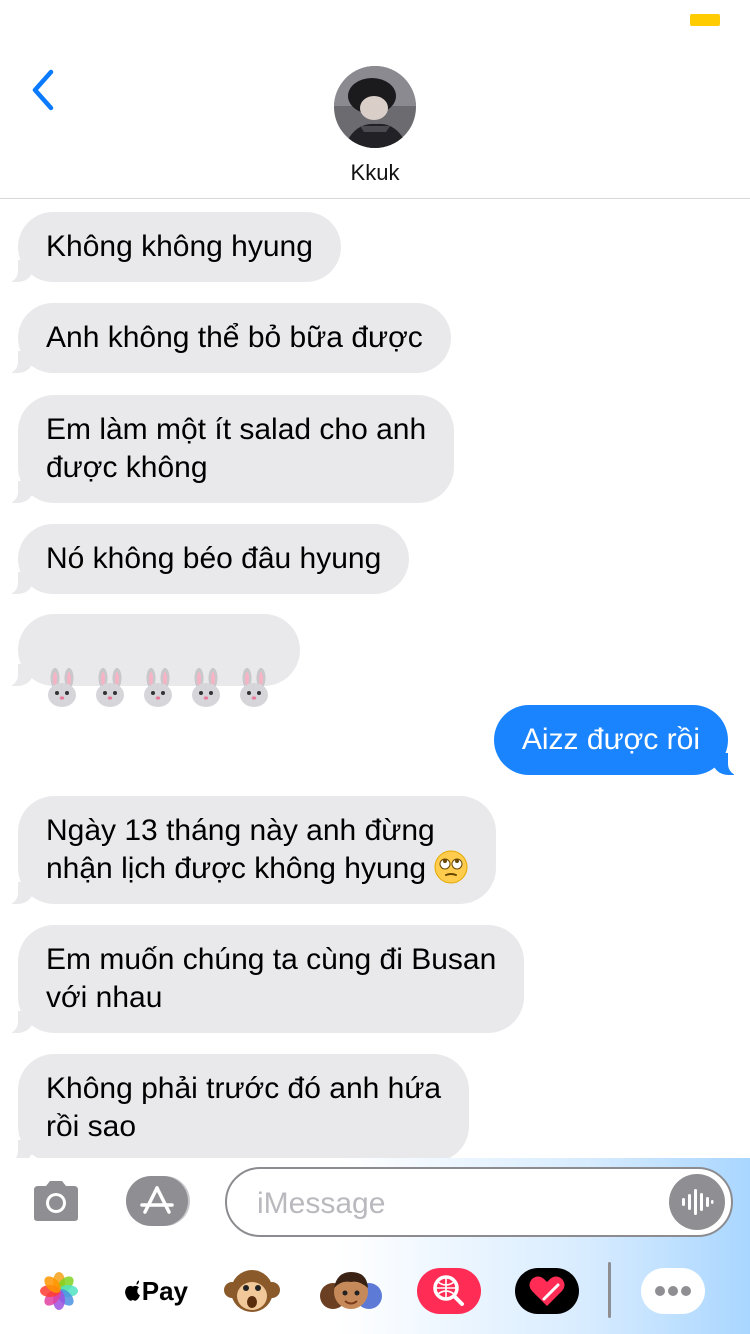 The height and width of the screenshot is (1334, 750). Describe the element at coordinates (609, 1290) in the screenshot. I see `tray-divider` at that location.